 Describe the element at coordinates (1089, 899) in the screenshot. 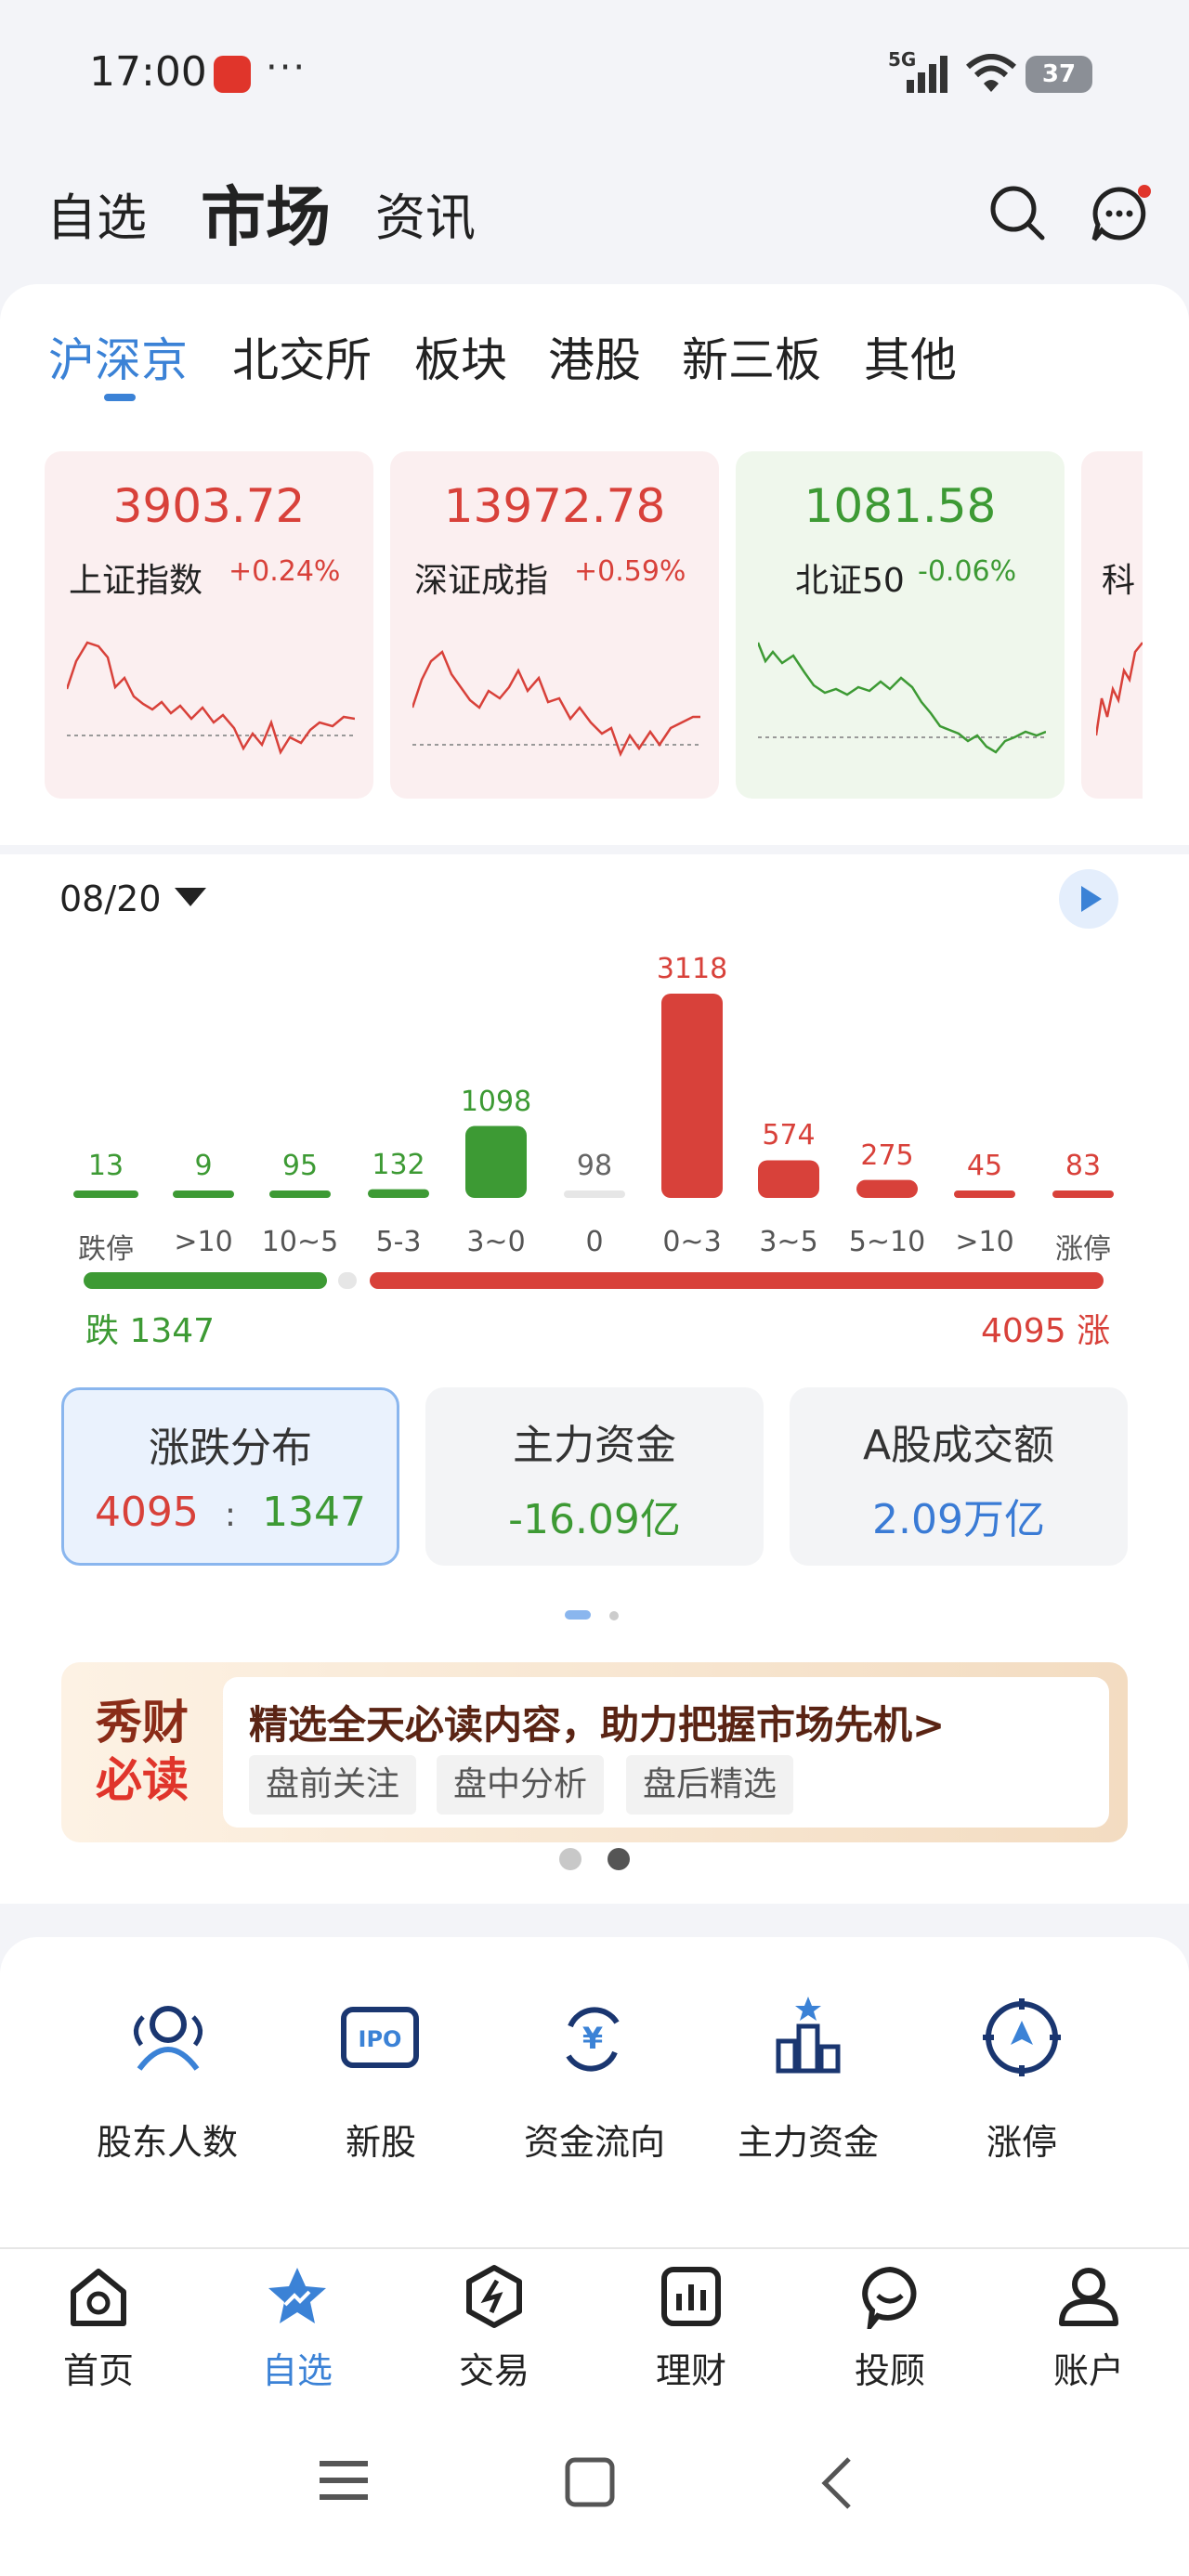

I see `play-icon` at that location.